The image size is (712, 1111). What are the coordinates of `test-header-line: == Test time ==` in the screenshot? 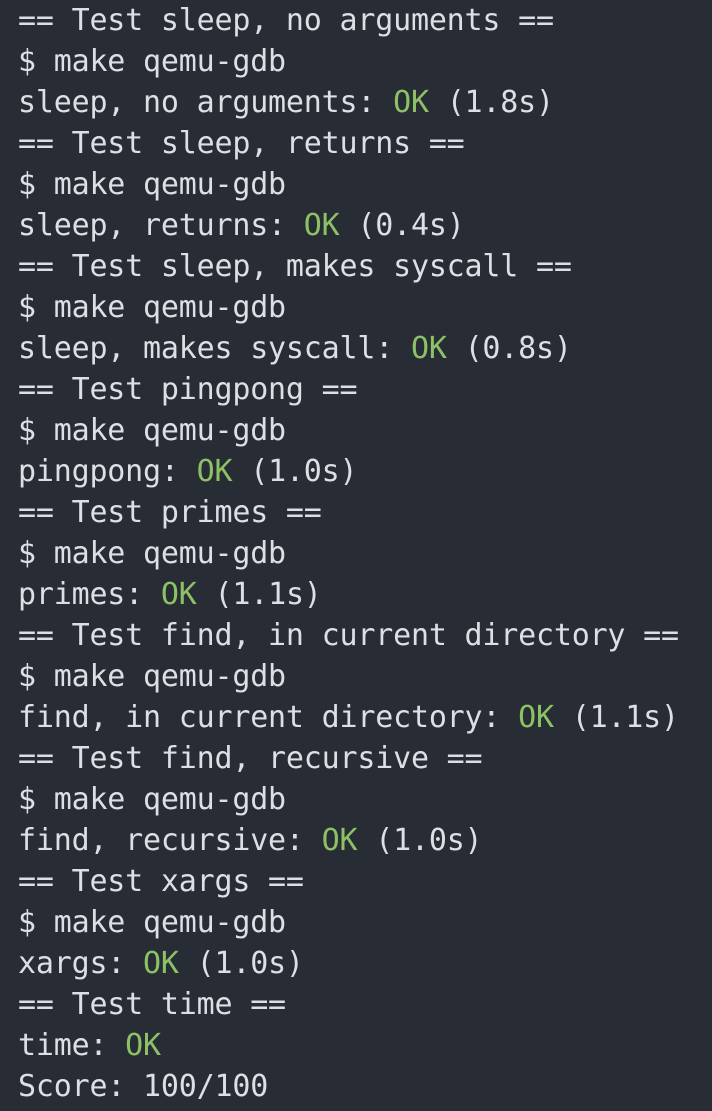 It's located at (152, 1004).